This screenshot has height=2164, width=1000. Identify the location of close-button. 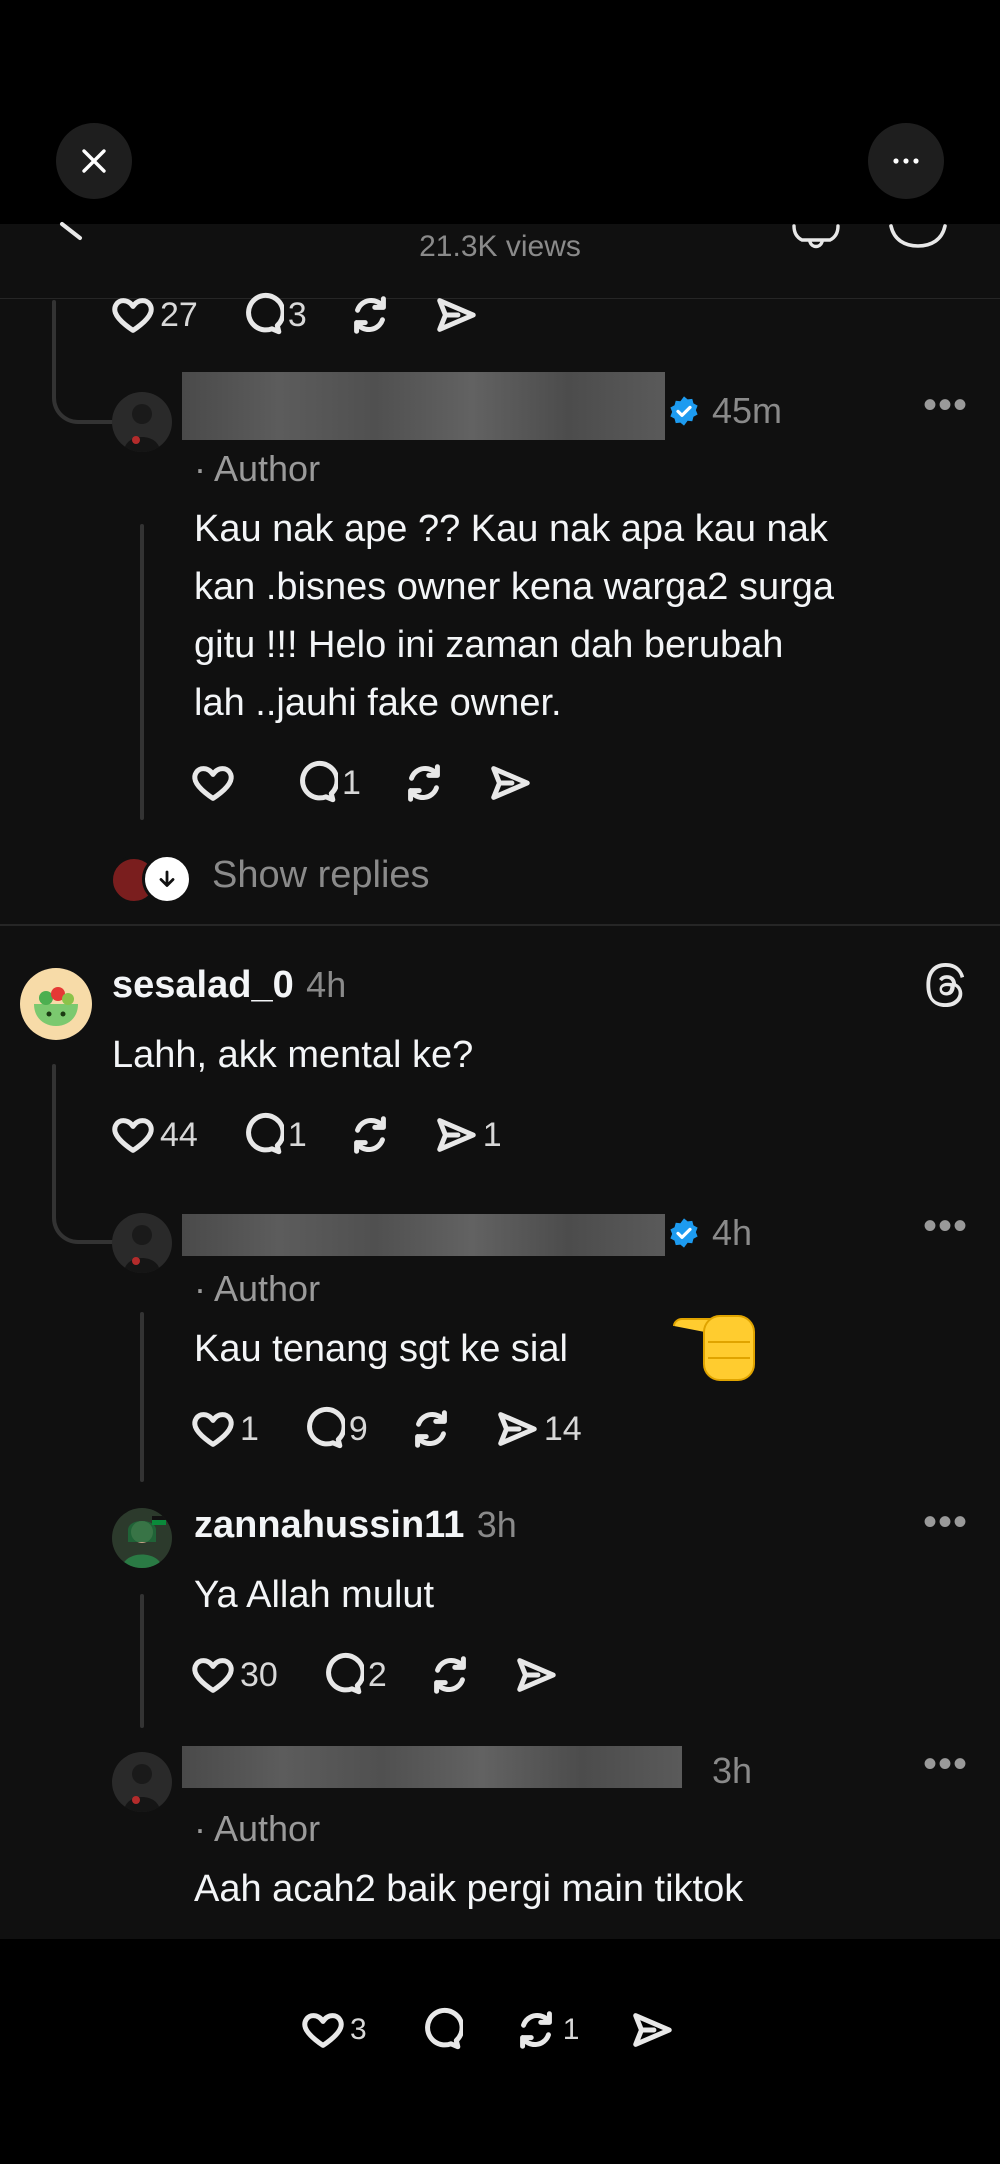
(94, 161).